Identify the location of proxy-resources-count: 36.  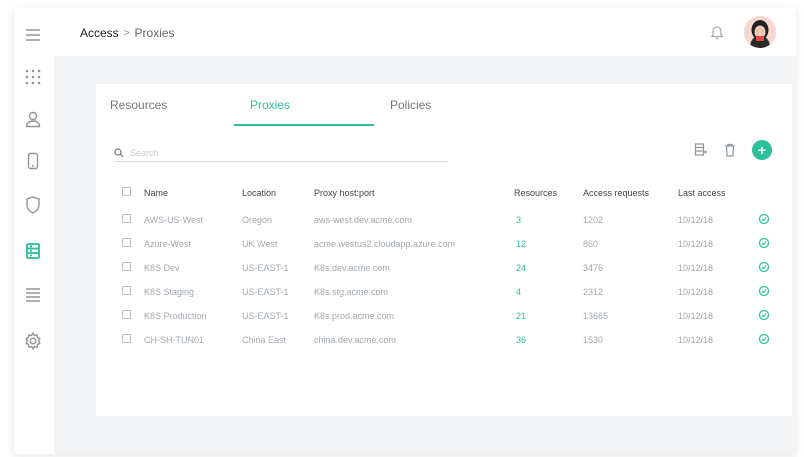
(521, 340).